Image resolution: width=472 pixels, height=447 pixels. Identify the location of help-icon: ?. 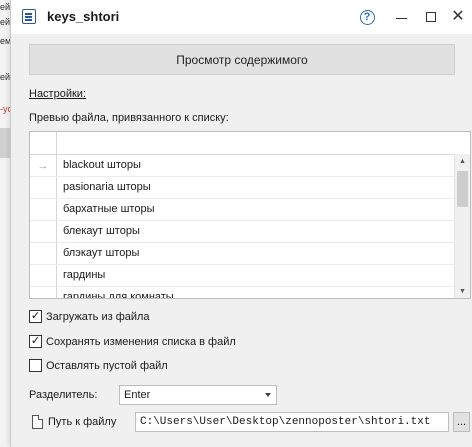
(367, 17).